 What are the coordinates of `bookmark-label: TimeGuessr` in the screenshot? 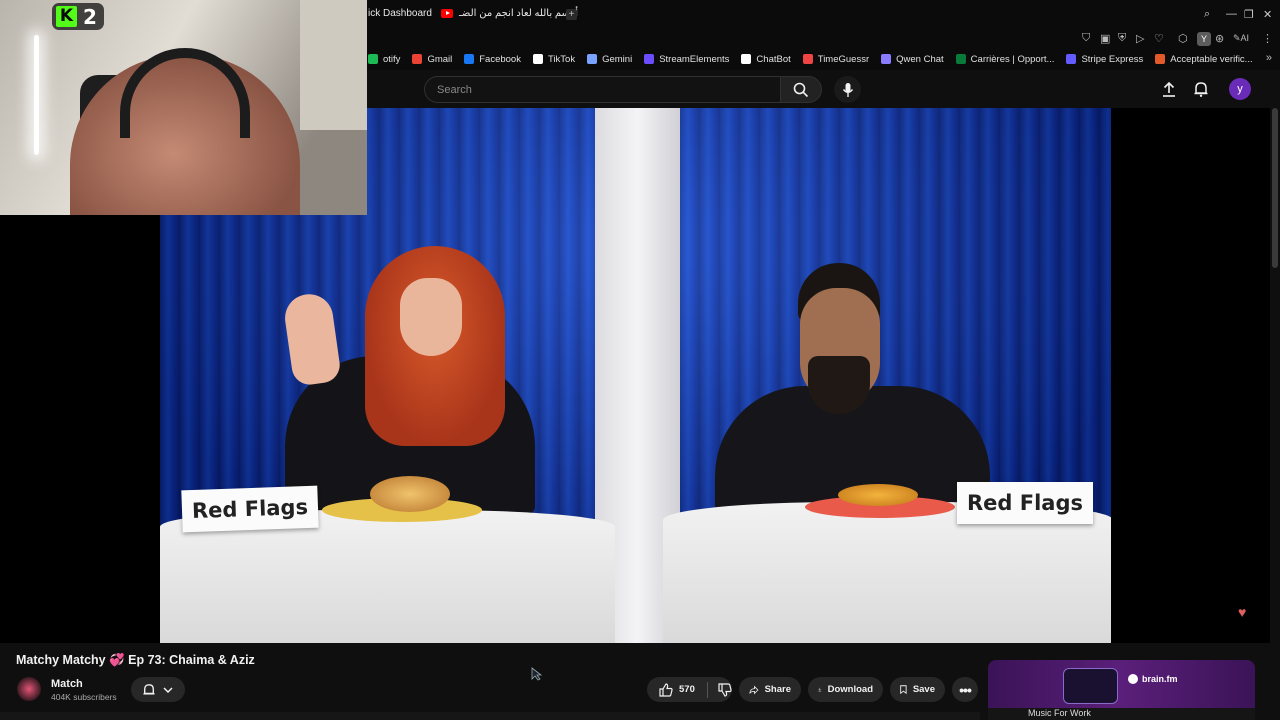 It's located at (843, 59).